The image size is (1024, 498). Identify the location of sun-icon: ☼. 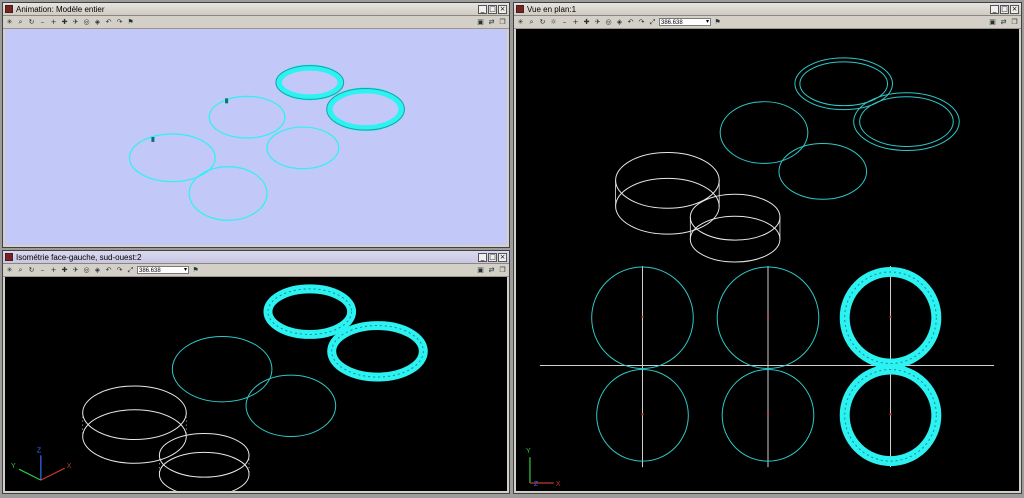
(553, 22).